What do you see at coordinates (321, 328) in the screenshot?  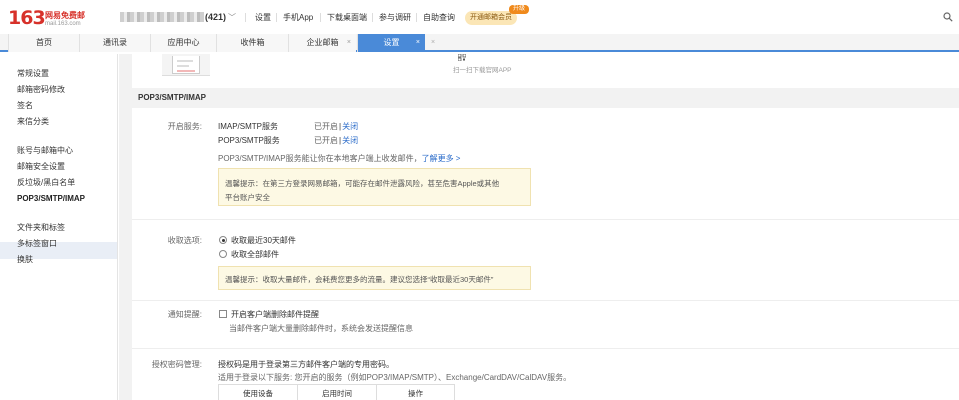 I see `notify-description: 当邮件客户端大量删除邮件时，系统会发送提醒信息` at bounding box center [321, 328].